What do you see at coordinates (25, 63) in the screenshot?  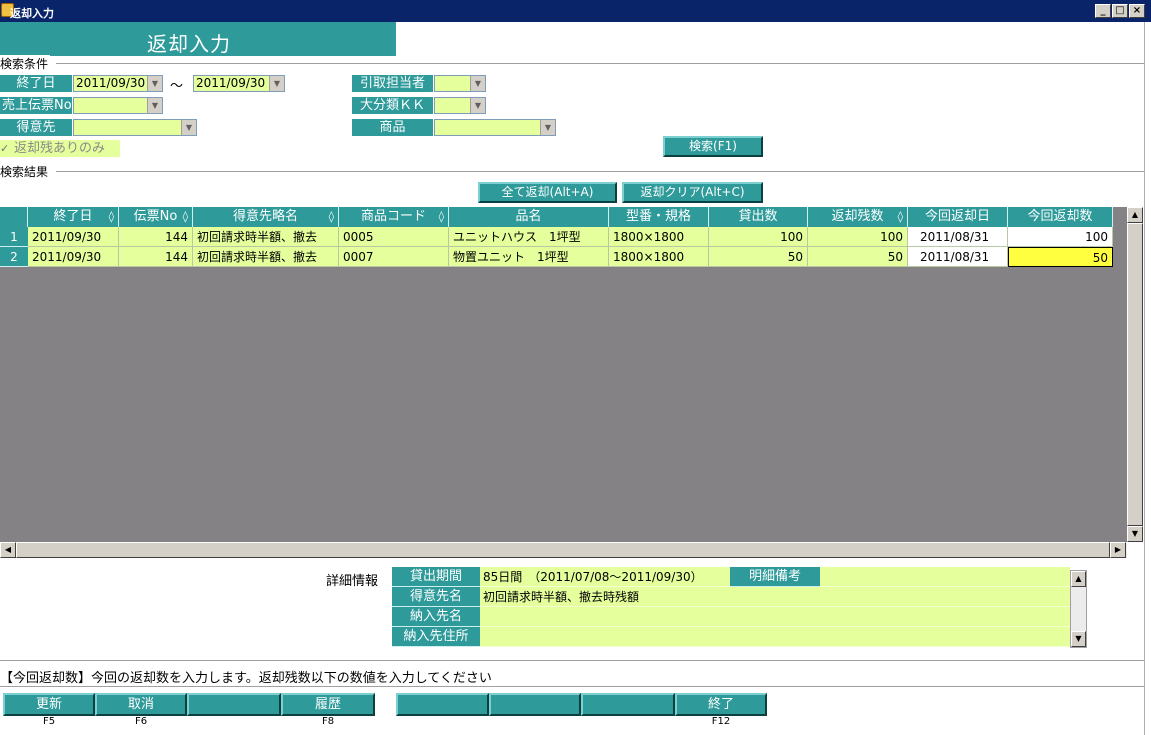 I see `search-group-title: 検索条件` at bounding box center [25, 63].